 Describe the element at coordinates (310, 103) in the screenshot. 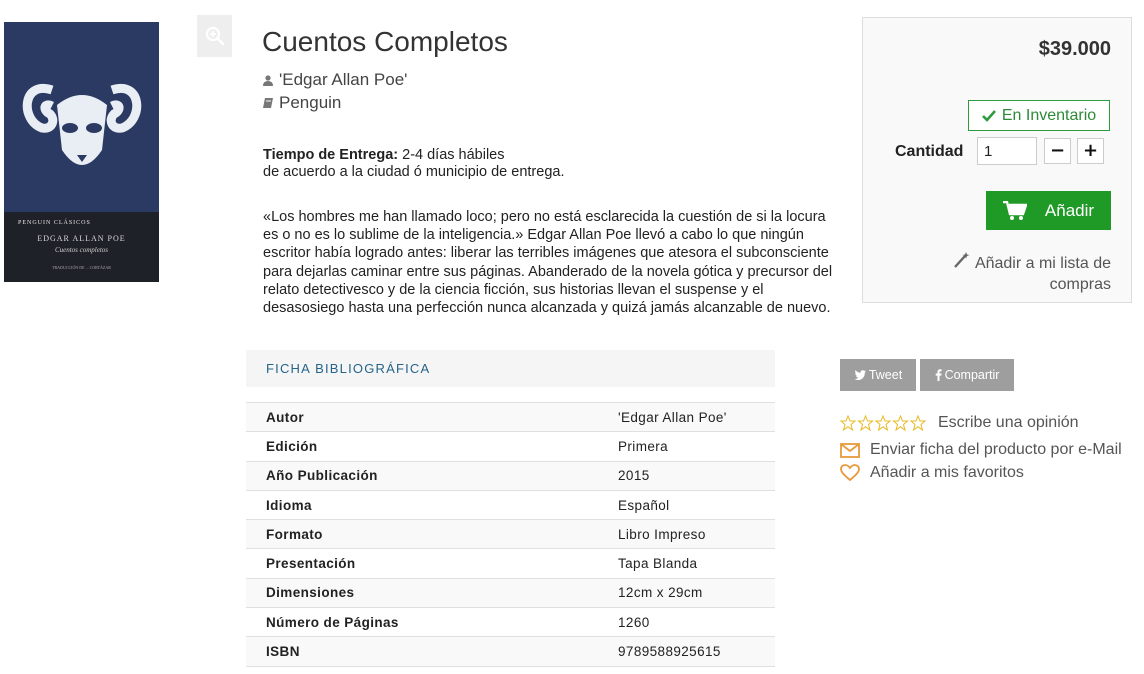

I see `publisher-link: Penguin` at that location.